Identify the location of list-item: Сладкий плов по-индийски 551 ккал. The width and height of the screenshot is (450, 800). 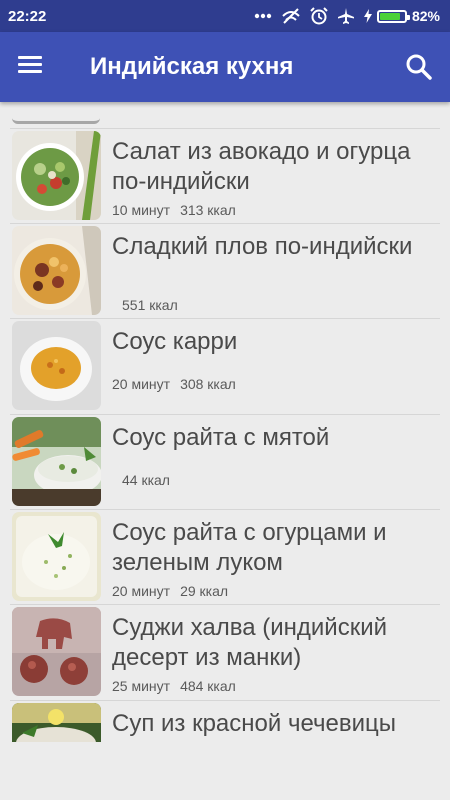
(225, 270).